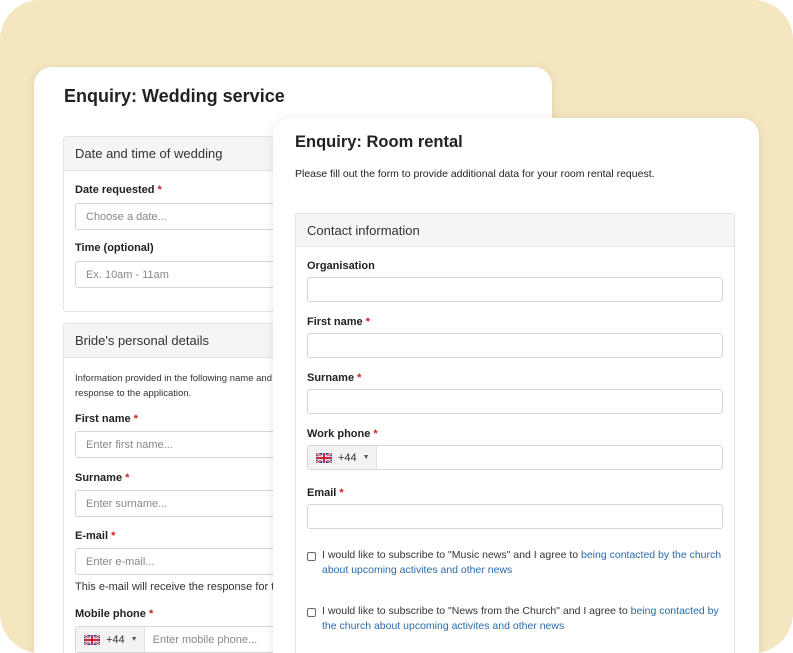  What do you see at coordinates (114, 614) in the screenshot?
I see `bride-mobile-label: Mobile phone *` at bounding box center [114, 614].